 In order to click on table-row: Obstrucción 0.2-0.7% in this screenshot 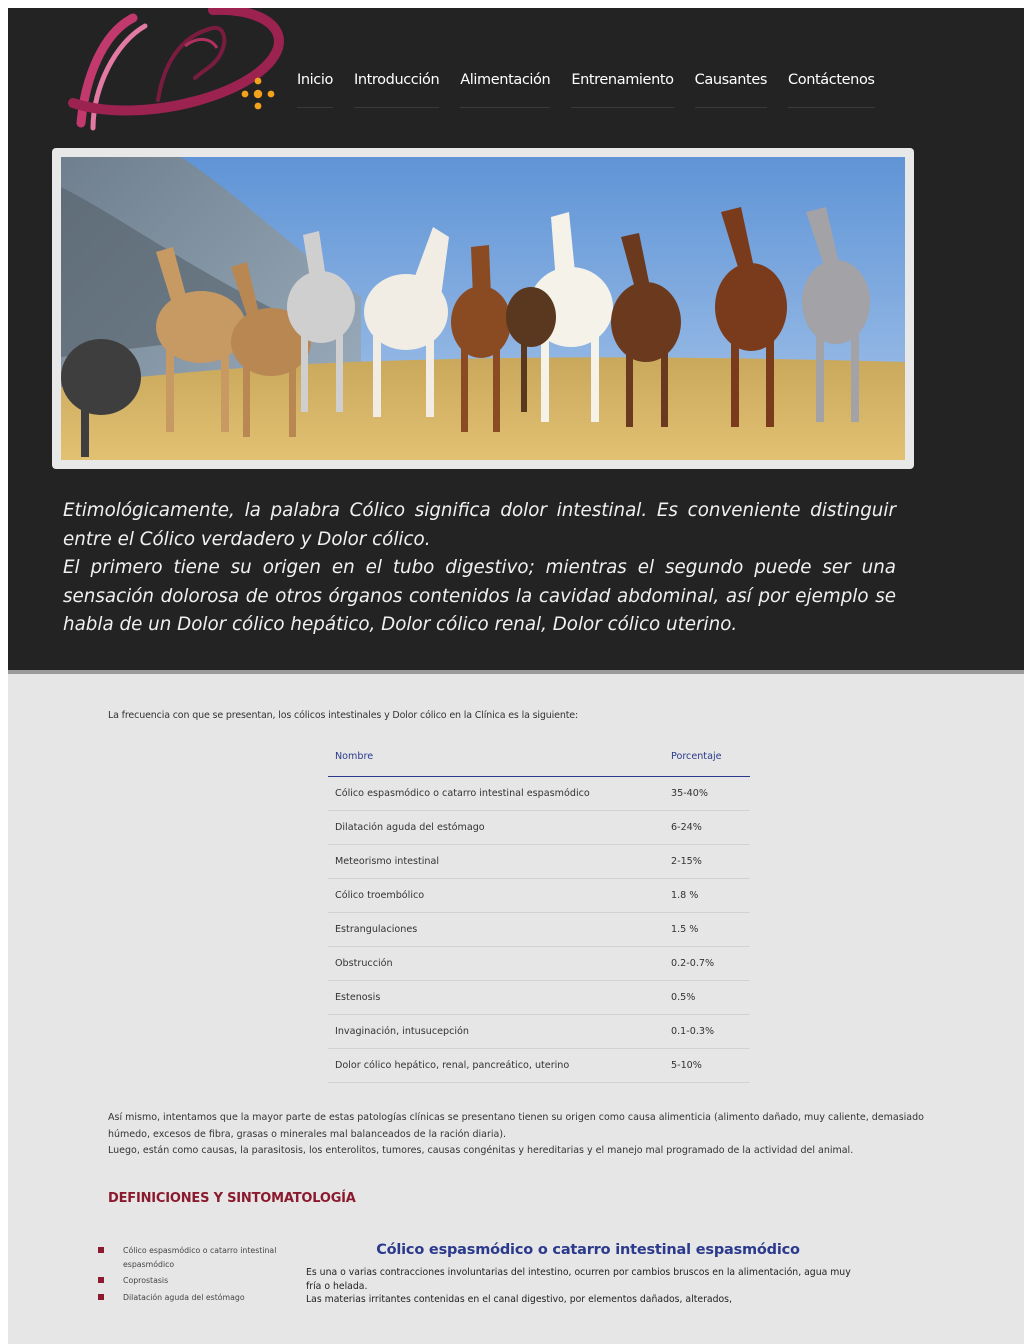, I will do `click(539, 963)`.